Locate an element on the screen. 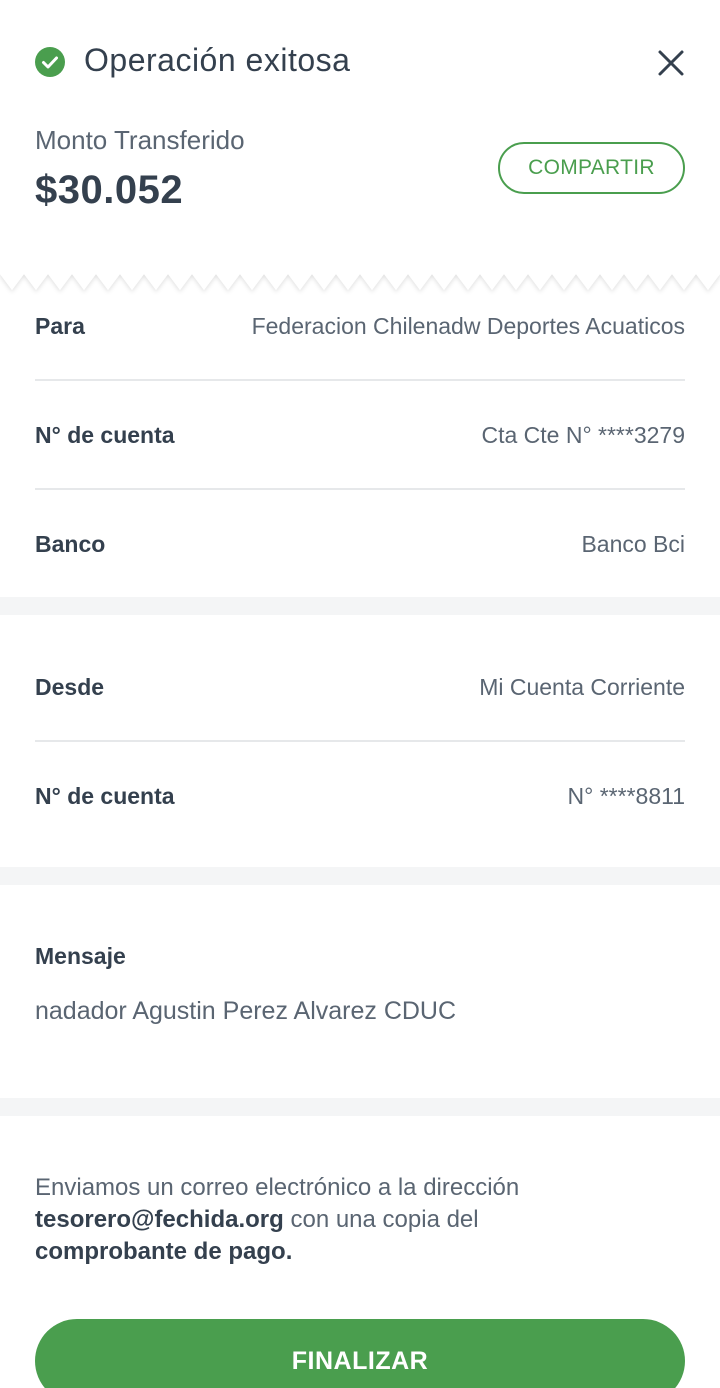  close-icon is located at coordinates (671, 63).